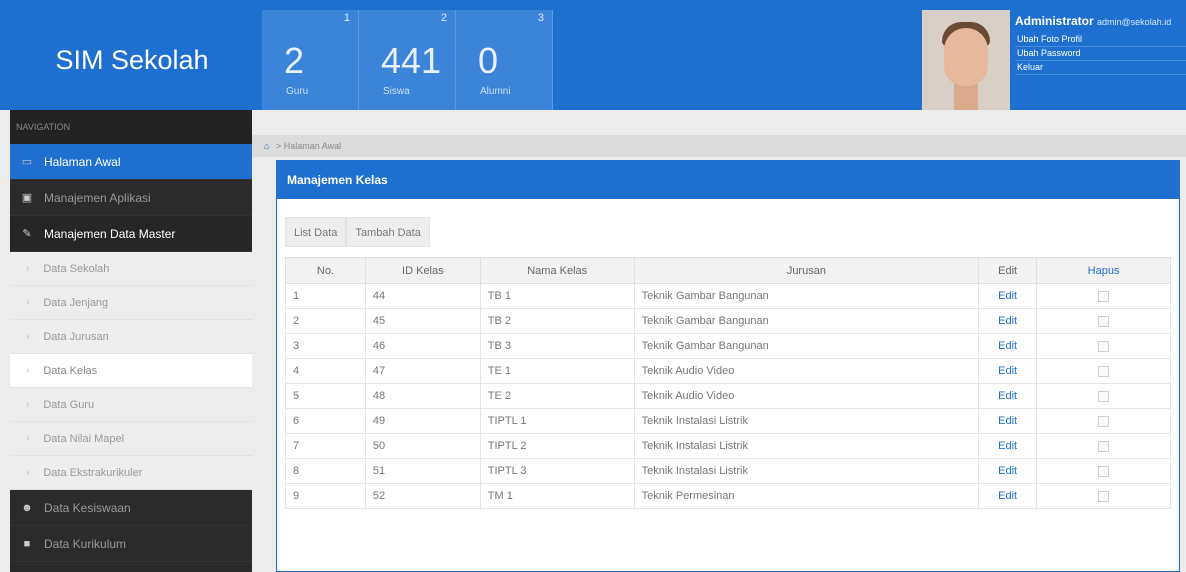  I want to click on column-header-no: No., so click(325, 270).